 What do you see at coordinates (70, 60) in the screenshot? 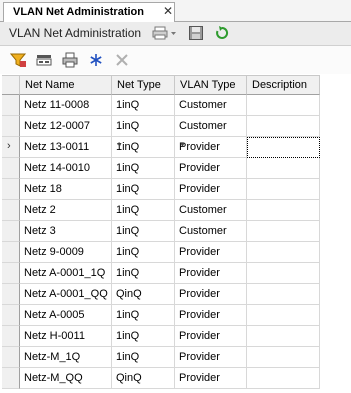
I see `print-icon` at bounding box center [70, 60].